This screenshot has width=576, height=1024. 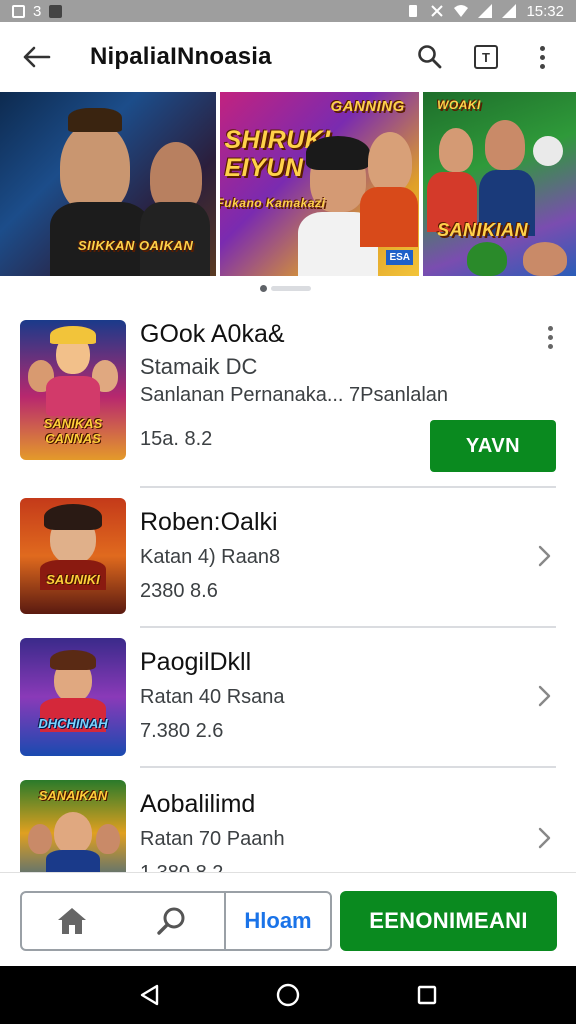 I want to click on status-bar: 3 15:32, so click(x=288, y=11).